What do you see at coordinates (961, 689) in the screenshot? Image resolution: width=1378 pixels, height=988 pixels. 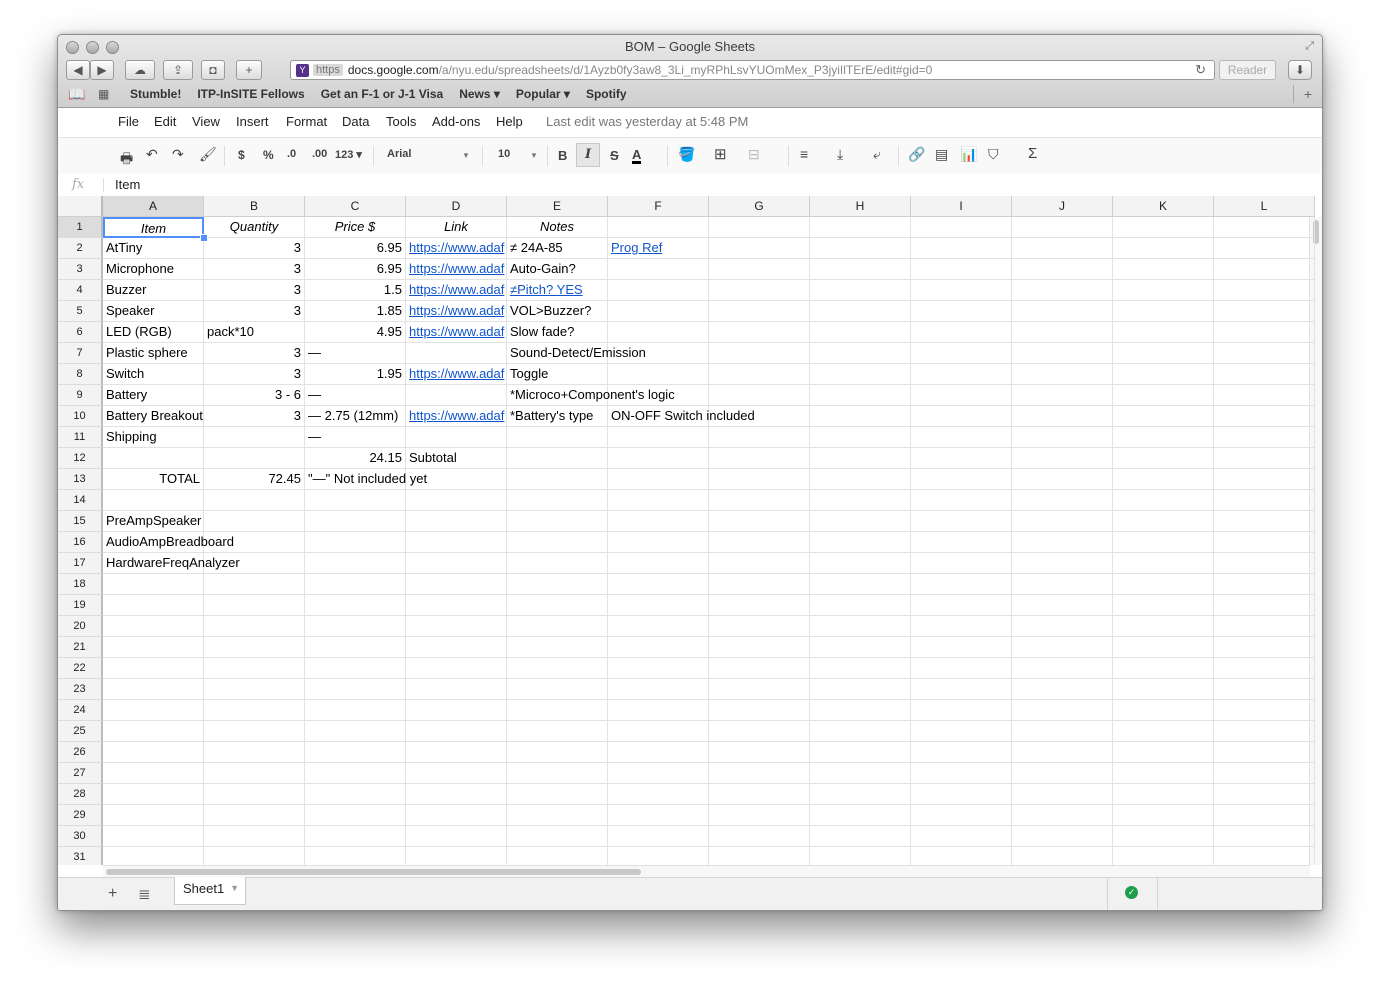 I see `cell-i23` at bounding box center [961, 689].